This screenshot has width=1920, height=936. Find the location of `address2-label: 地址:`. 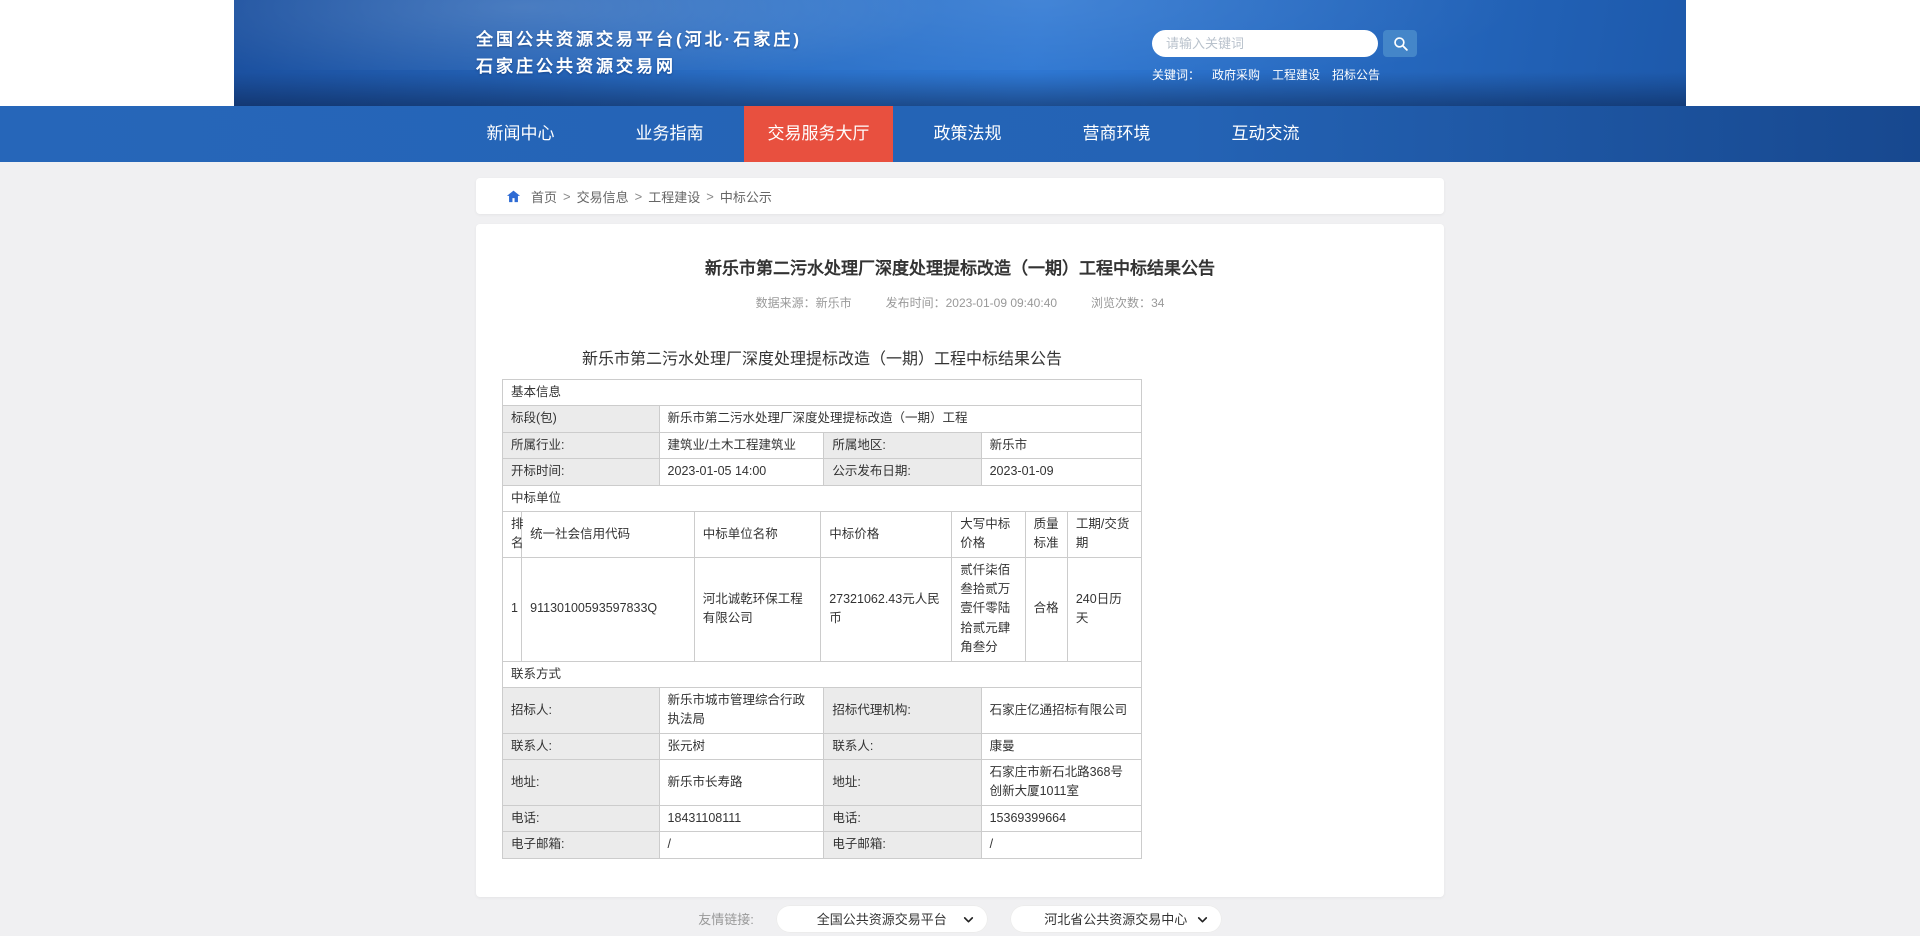

address2-label: 地址: is located at coordinates (902, 782).